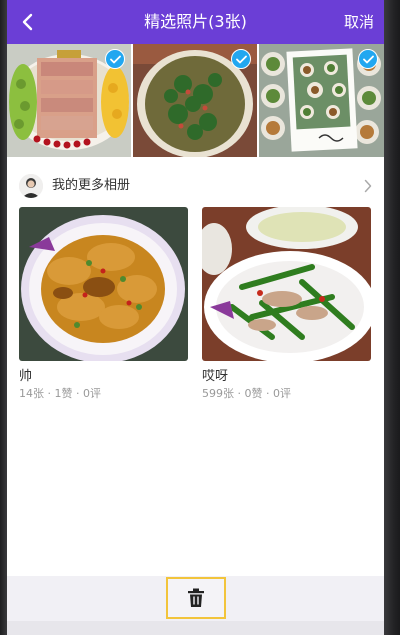 The height and width of the screenshot is (635, 400). What do you see at coordinates (91, 185) in the screenshot?
I see `section-title: 我的更多相册` at bounding box center [91, 185].